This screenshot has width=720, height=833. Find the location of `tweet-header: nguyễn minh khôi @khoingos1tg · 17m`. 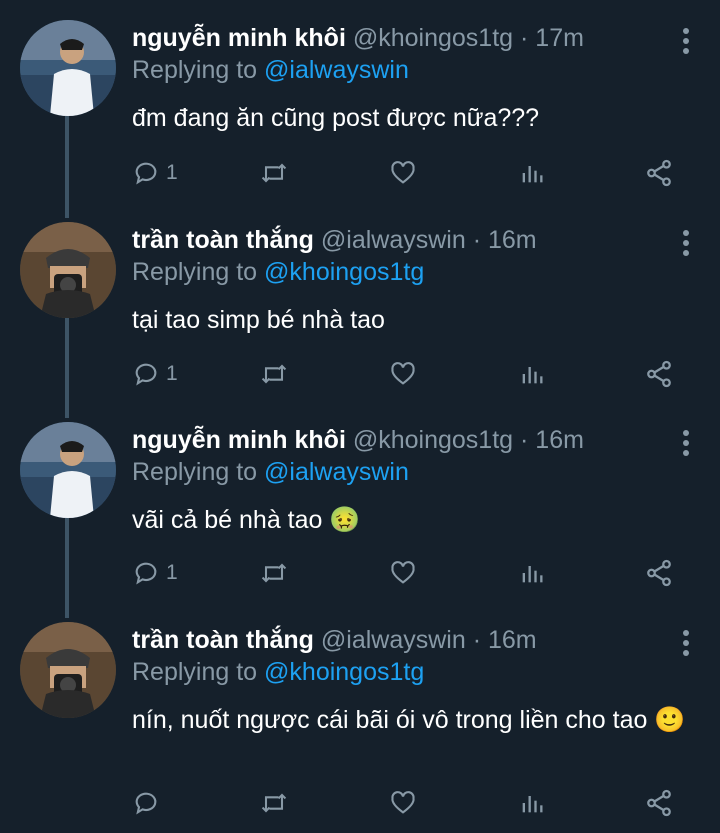

tweet-header: nguyễn minh khôi @khoingos1tg · 17m is located at coordinates (358, 38).